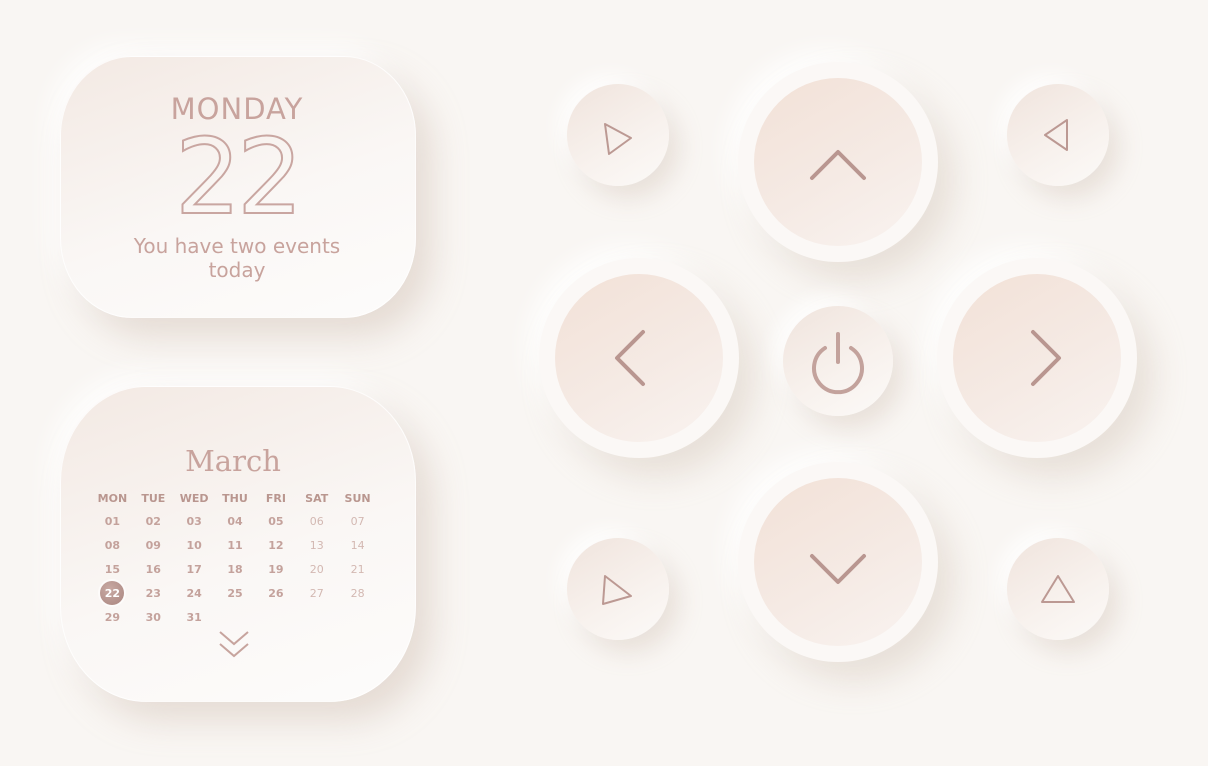  What do you see at coordinates (275, 545) in the screenshot?
I see `calendar-day: 12` at bounding box center [275, 545].